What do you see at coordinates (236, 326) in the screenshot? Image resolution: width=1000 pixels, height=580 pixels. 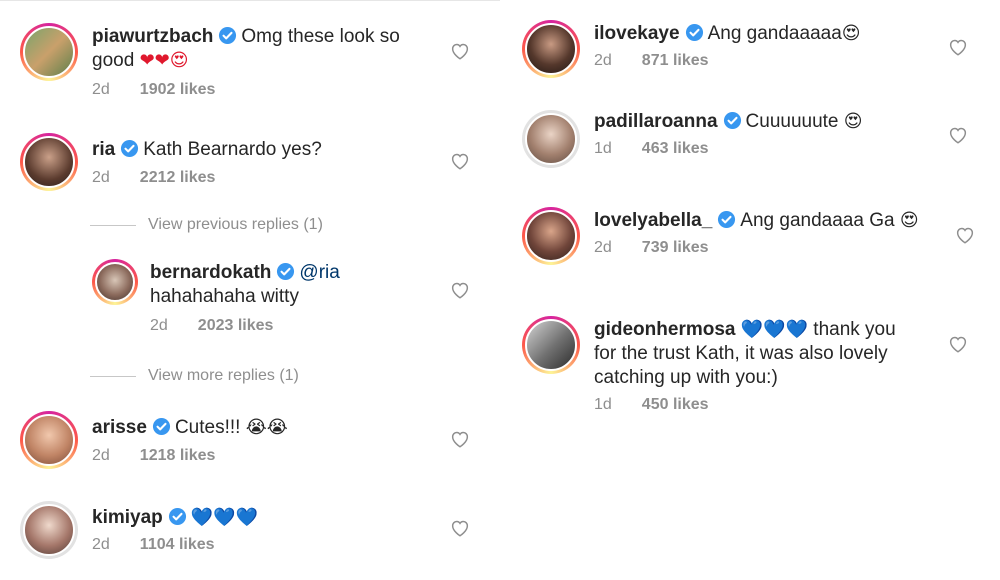 I see `reply-likes: 2023 likes` at bounding box center [236, 326].